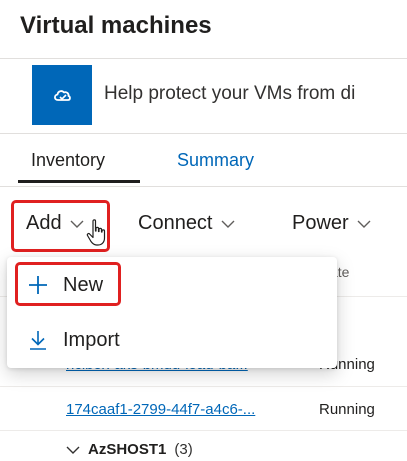 The image size is (407, 461). I want to click on shield-cloud-icon, so click(62, 95).